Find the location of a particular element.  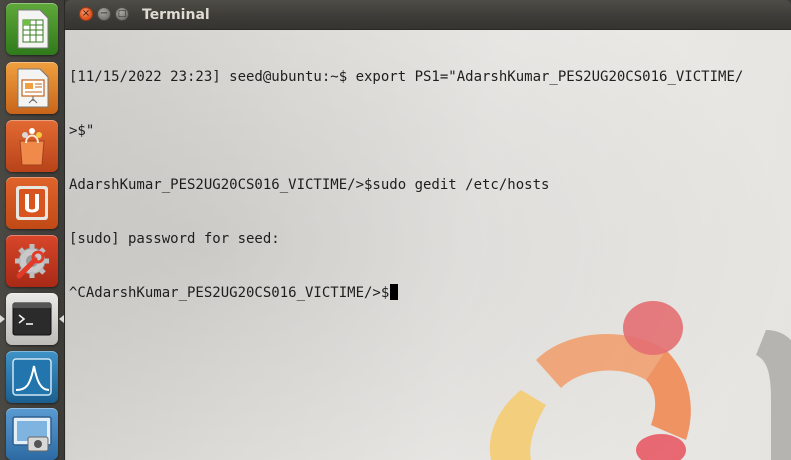

maximize-icon: □ is located at coordinates (122, 14).